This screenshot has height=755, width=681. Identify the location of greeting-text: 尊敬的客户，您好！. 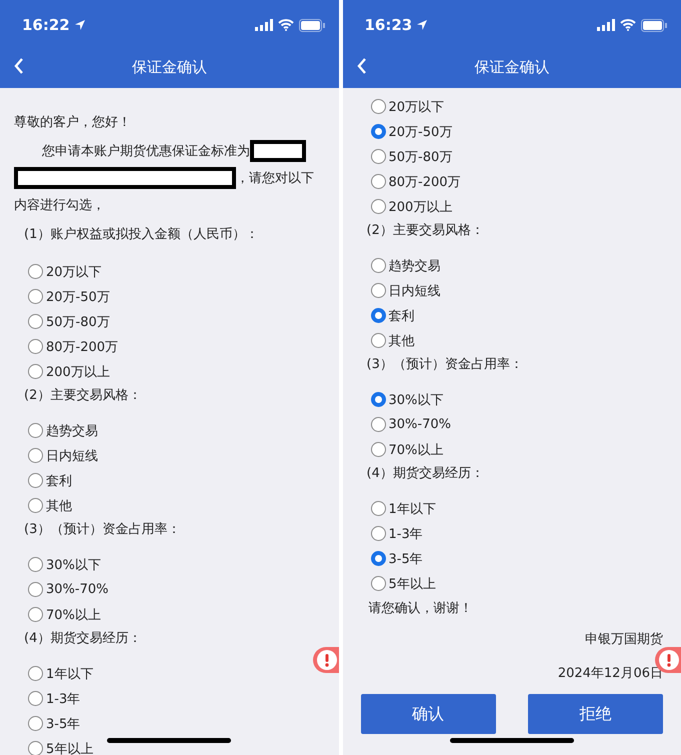
(73, 123).